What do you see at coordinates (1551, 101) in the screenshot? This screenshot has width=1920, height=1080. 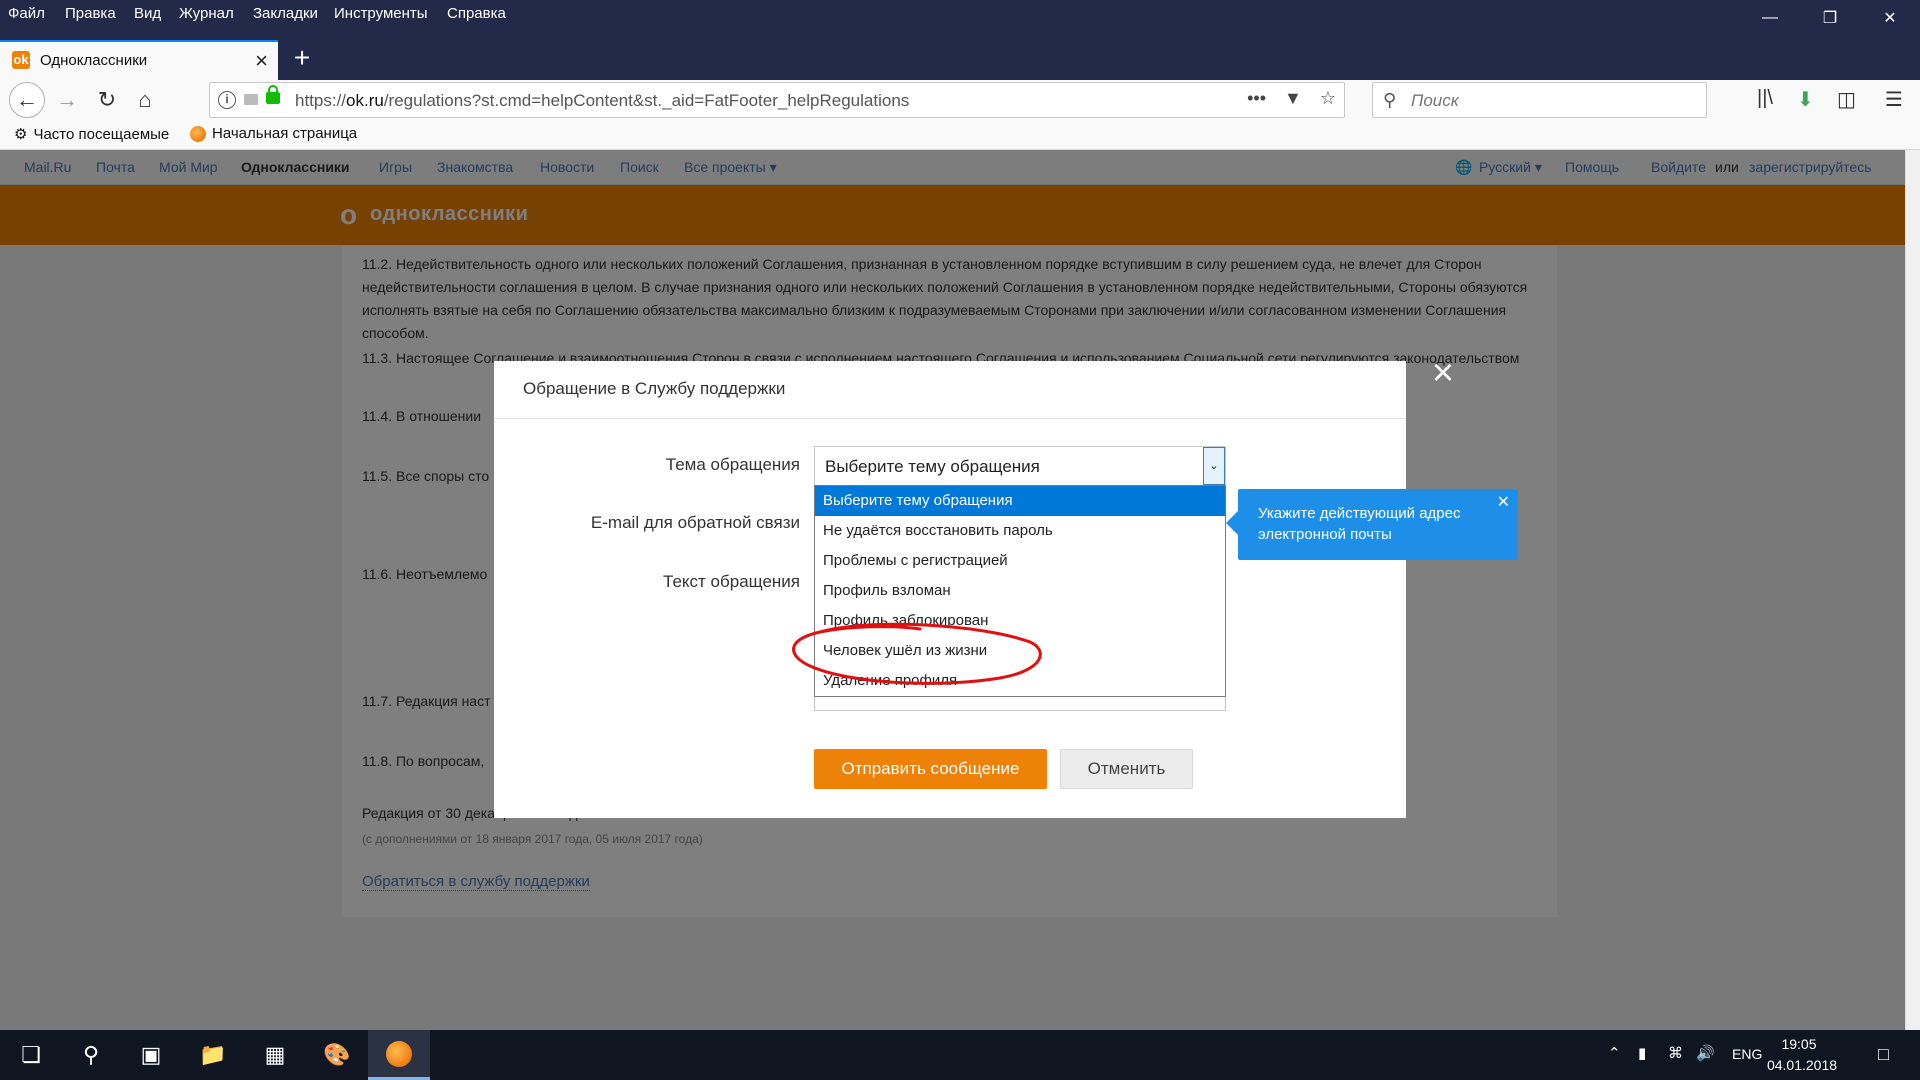 I see `search-input` at bounding box center [1551, 101].